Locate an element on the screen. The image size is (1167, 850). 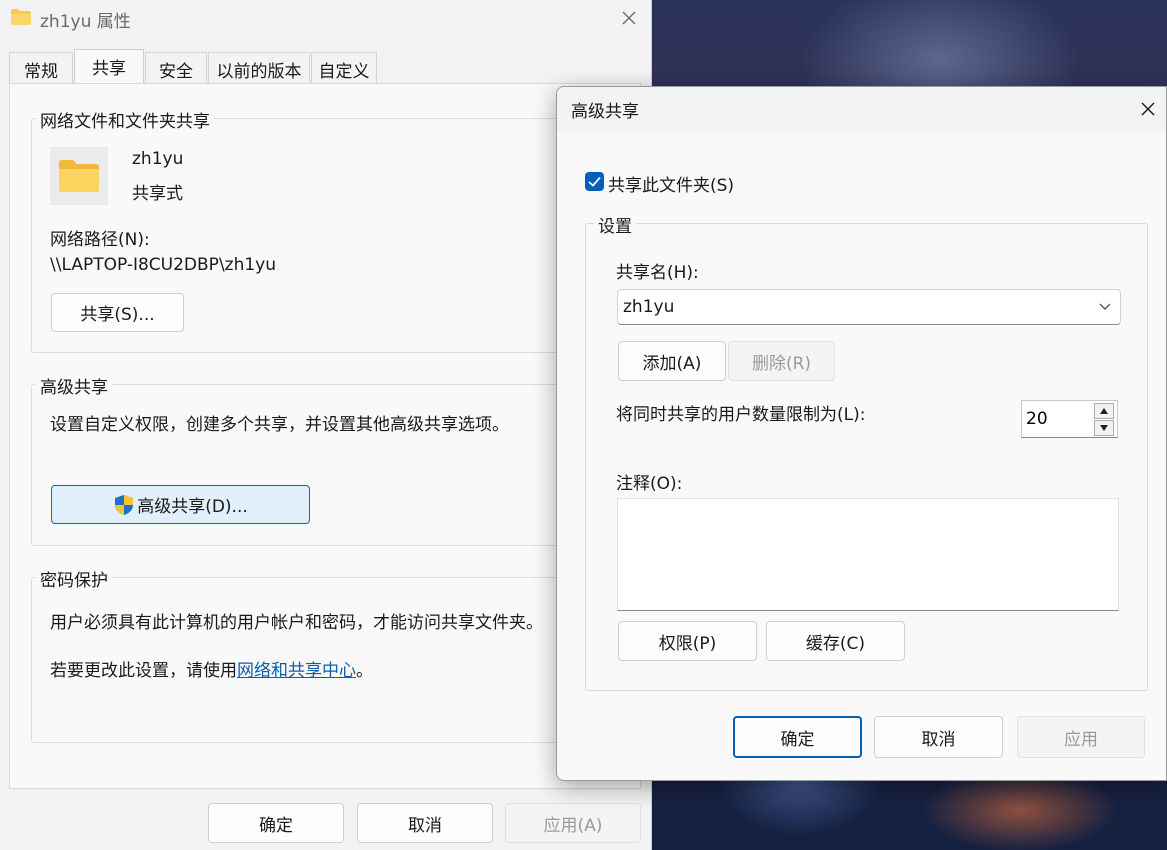
triangle-up-icon is located at coordinates (1104, 411).